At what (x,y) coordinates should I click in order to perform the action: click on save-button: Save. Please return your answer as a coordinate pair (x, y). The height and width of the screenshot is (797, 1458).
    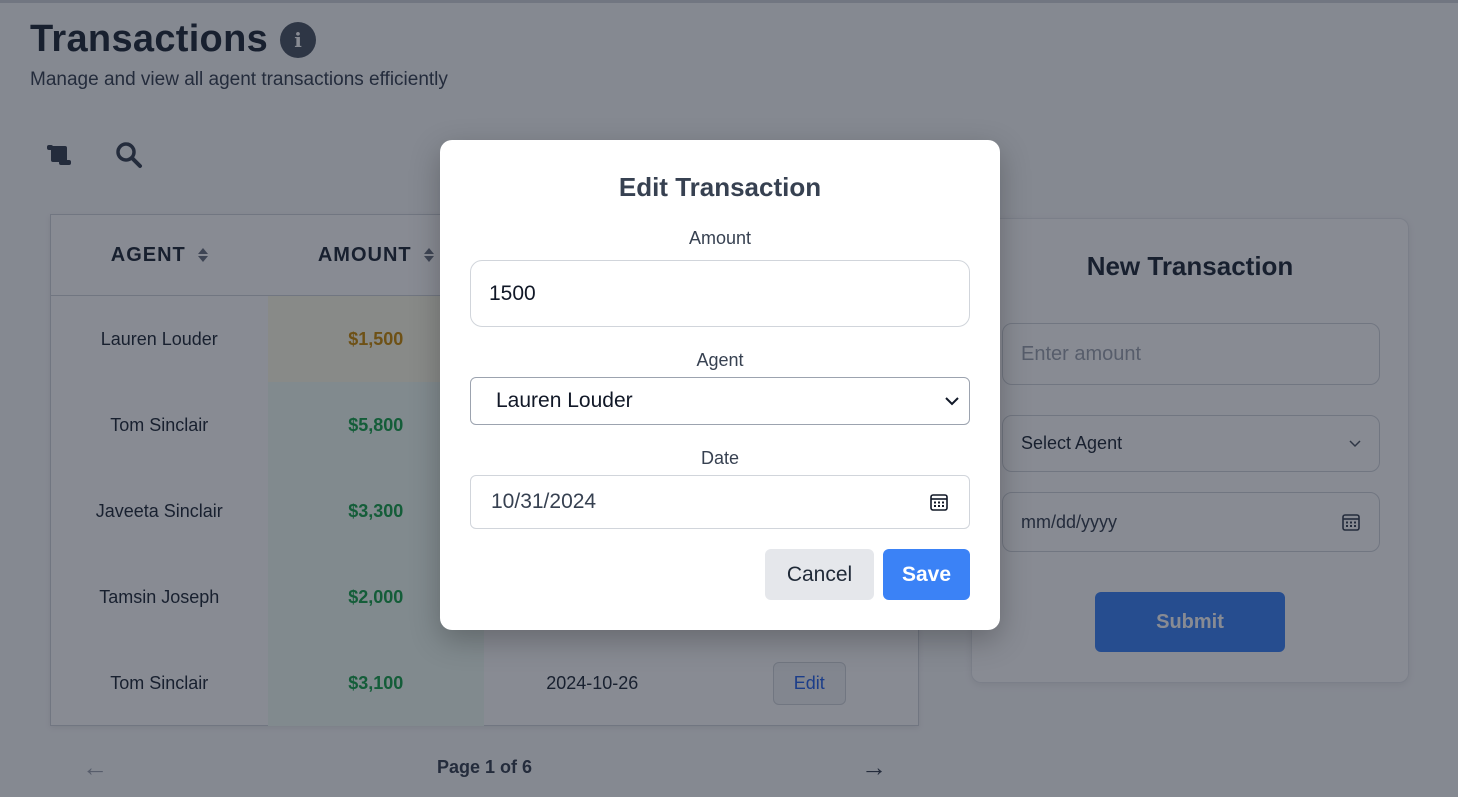
    Looking at the image, I should click on (926, 574).